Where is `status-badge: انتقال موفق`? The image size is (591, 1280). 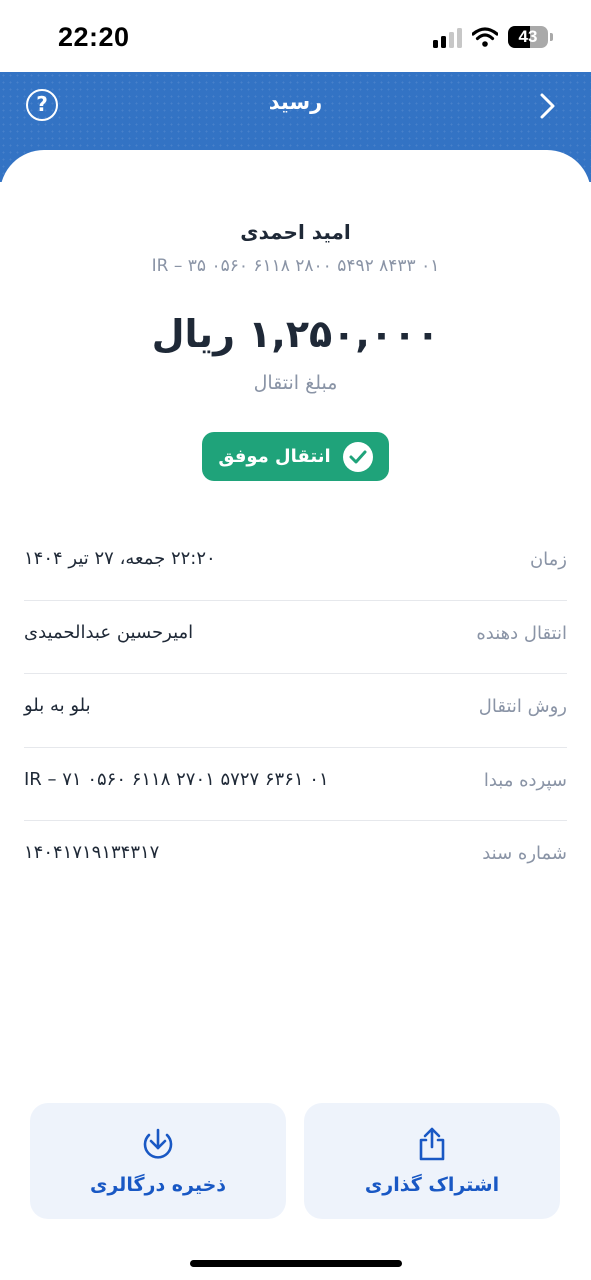 status-badge: انتقال موفق is located at coordinates (295, 456).